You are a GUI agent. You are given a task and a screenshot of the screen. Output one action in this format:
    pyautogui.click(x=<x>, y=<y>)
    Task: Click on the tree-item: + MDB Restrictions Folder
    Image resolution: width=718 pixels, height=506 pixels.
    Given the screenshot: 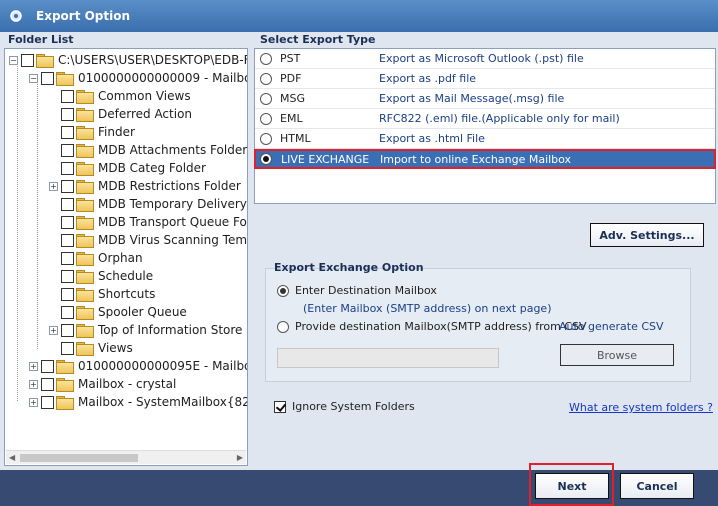 What is the action you would take?
    pyautogui.click(x=145, y=186)
    